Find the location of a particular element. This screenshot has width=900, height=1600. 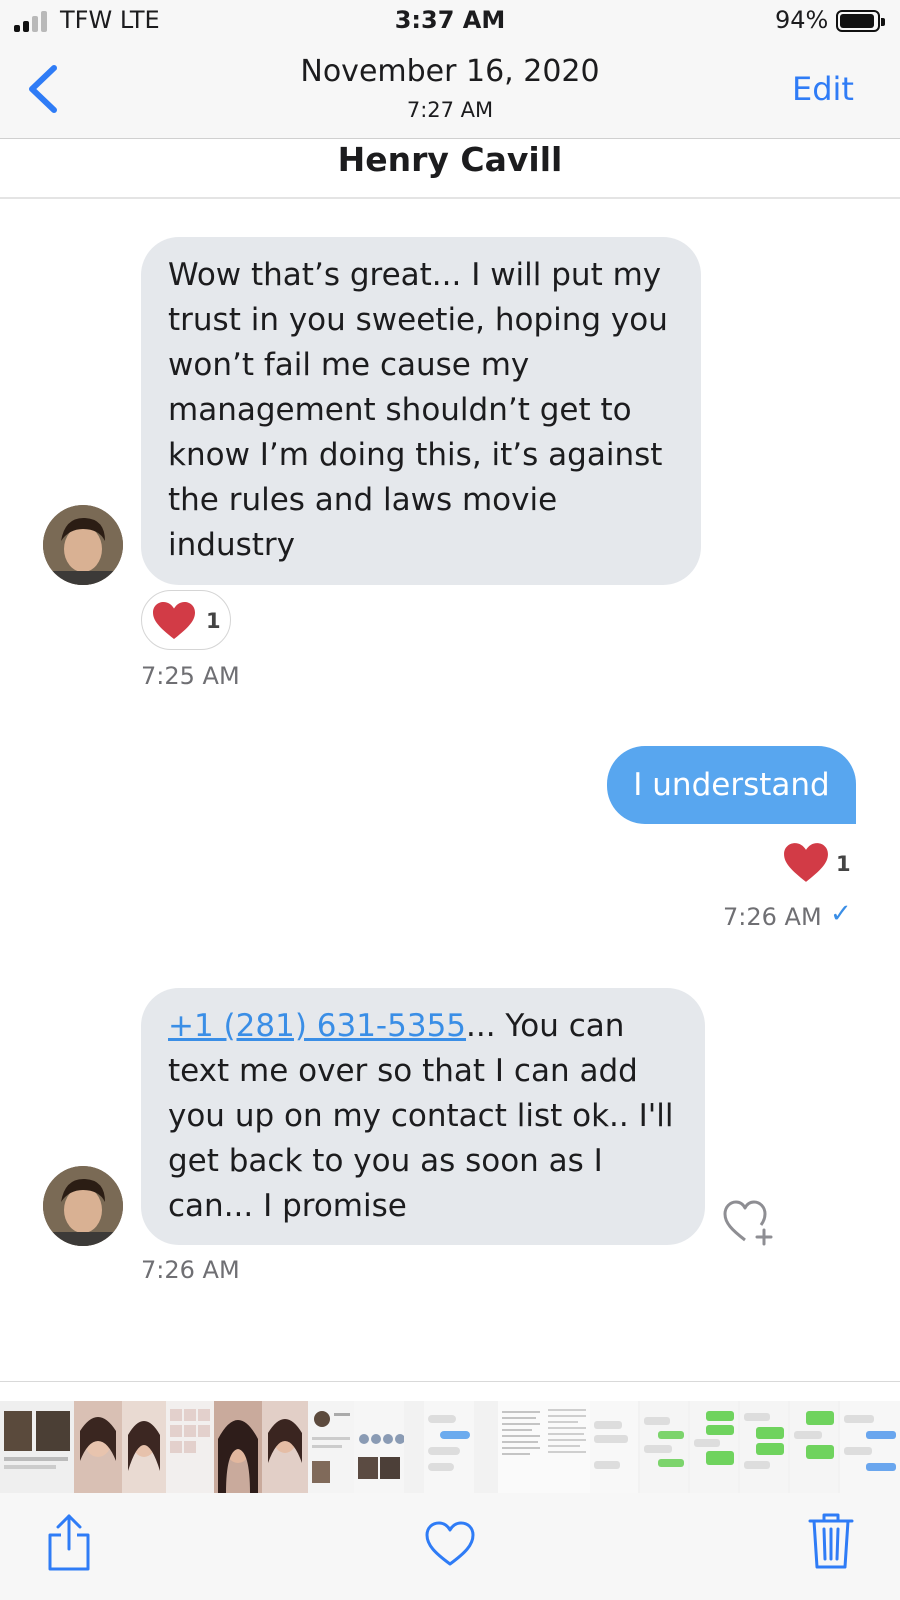

screenshot-date: November 16, 2020 is located at coordinates (450, 71).